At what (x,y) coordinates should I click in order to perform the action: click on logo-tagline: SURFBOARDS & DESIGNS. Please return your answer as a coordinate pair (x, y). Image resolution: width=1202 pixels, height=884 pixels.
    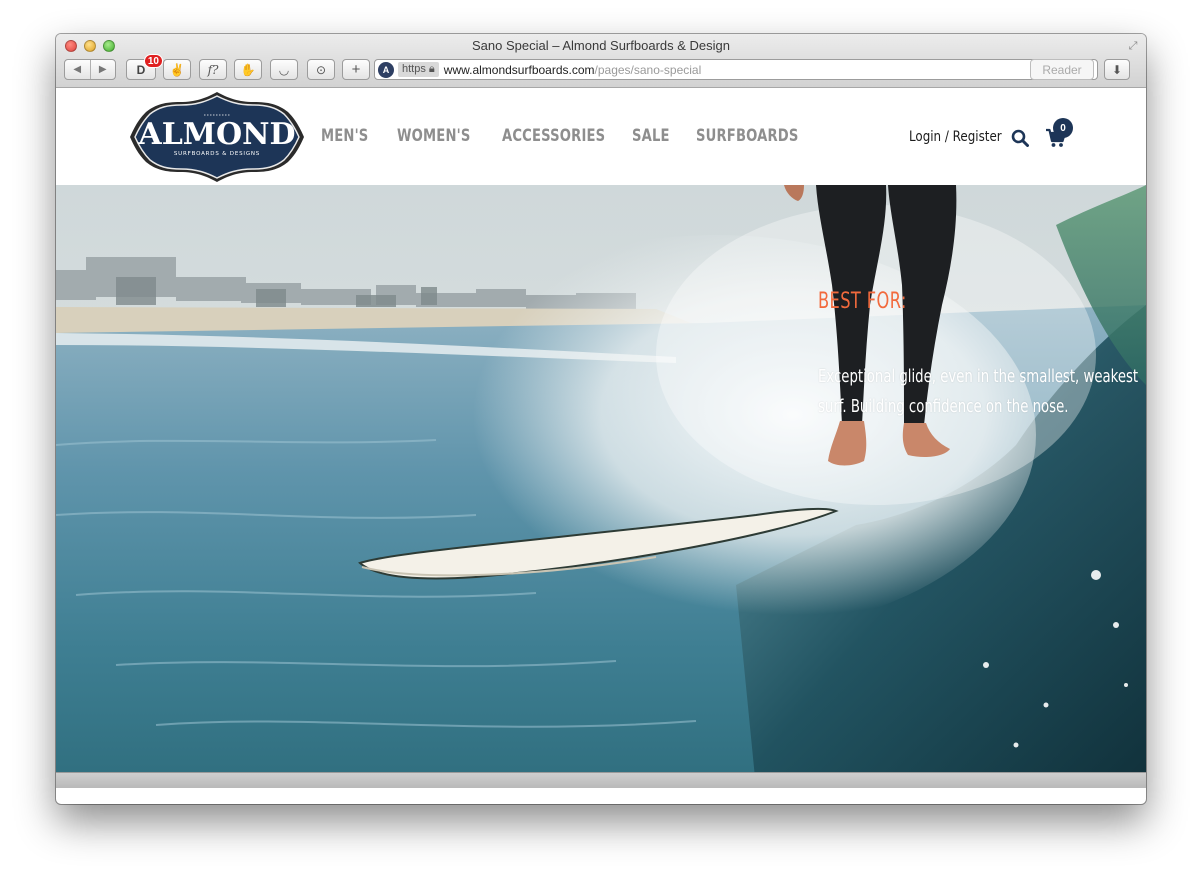
    Looking at the image, I should click on (217, 154).